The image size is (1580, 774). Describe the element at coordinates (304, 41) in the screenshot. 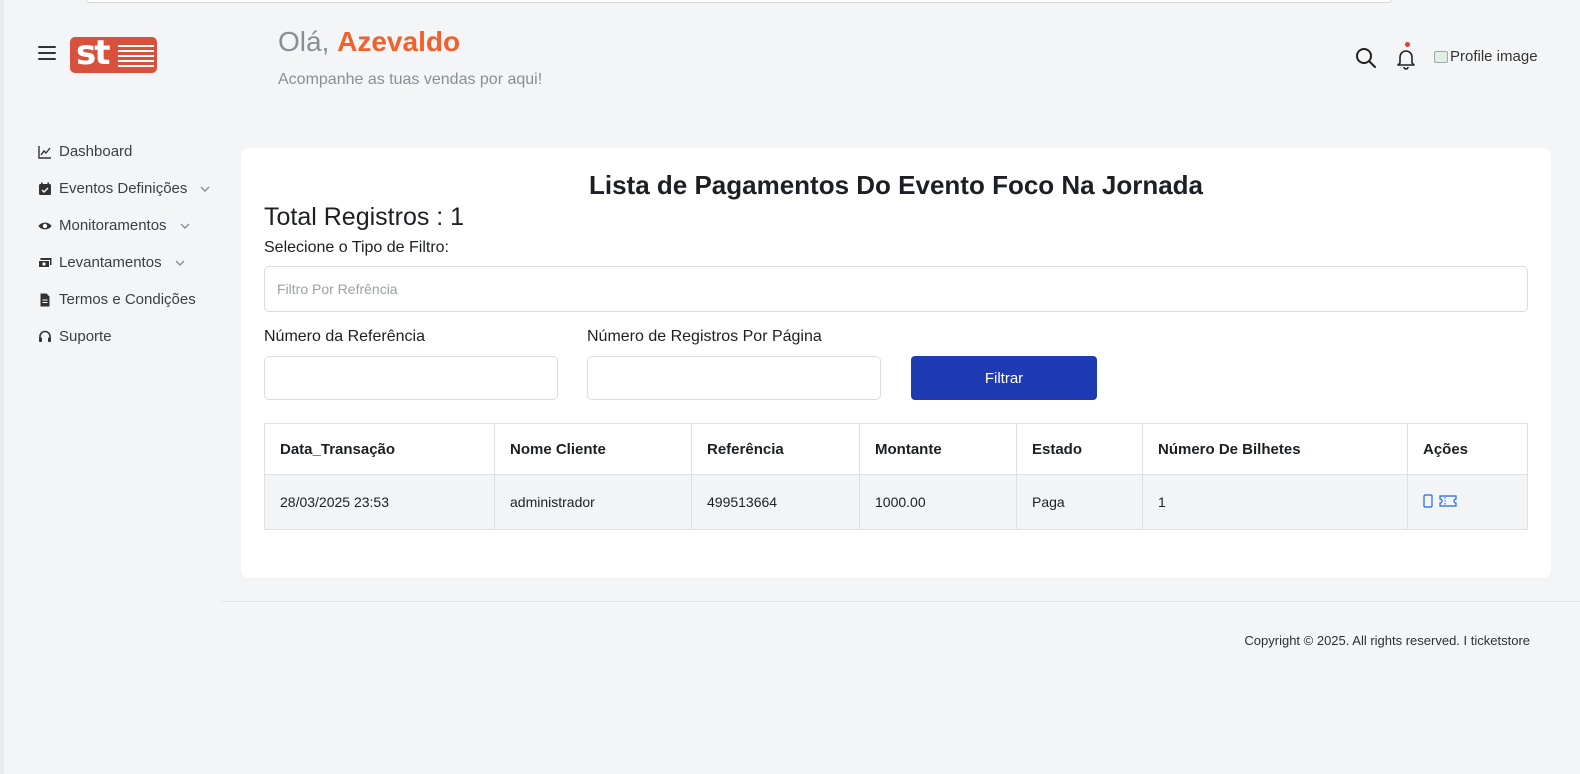

I see `greeting-prefix: Olá,` at that location.